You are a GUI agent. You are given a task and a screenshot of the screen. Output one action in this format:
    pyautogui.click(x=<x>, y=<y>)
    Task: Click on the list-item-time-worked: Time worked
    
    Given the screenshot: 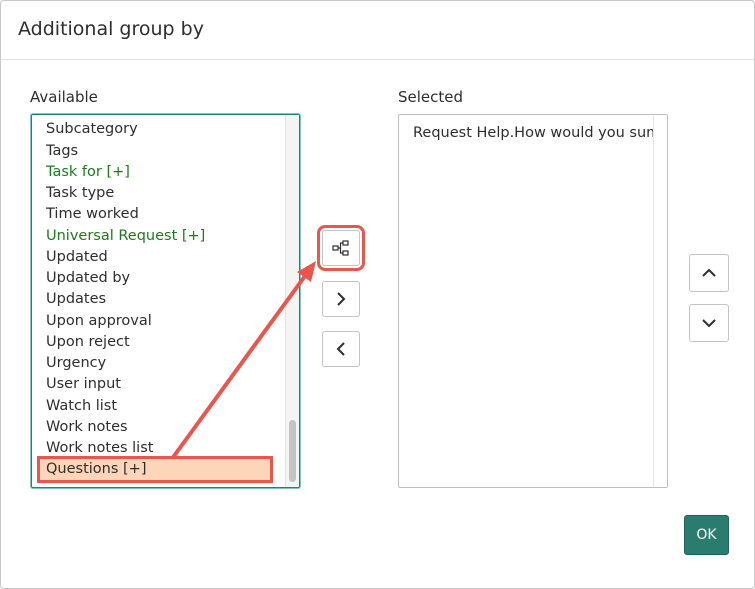 What is the action you would take?
    pyautogui.click(x=92, y=214)
    